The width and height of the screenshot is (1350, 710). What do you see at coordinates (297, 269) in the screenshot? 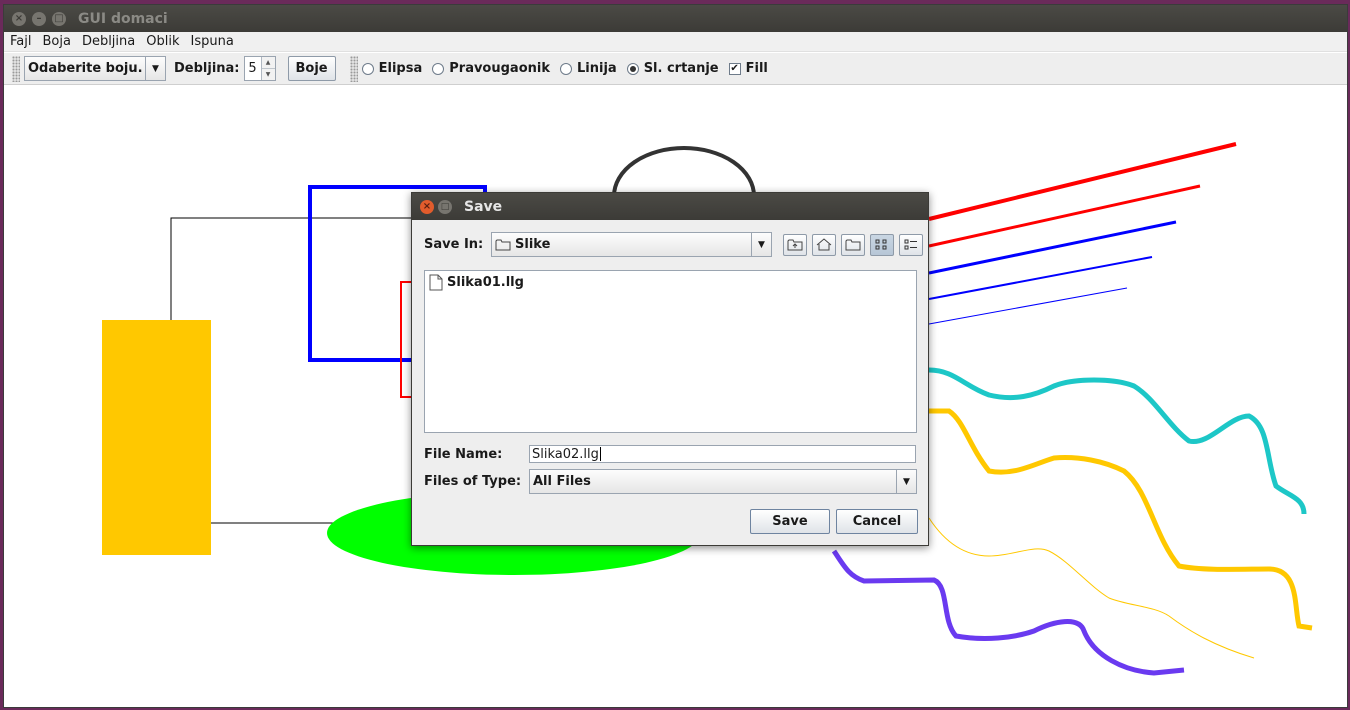
I see `black-line` at bounding box center [297, 269].